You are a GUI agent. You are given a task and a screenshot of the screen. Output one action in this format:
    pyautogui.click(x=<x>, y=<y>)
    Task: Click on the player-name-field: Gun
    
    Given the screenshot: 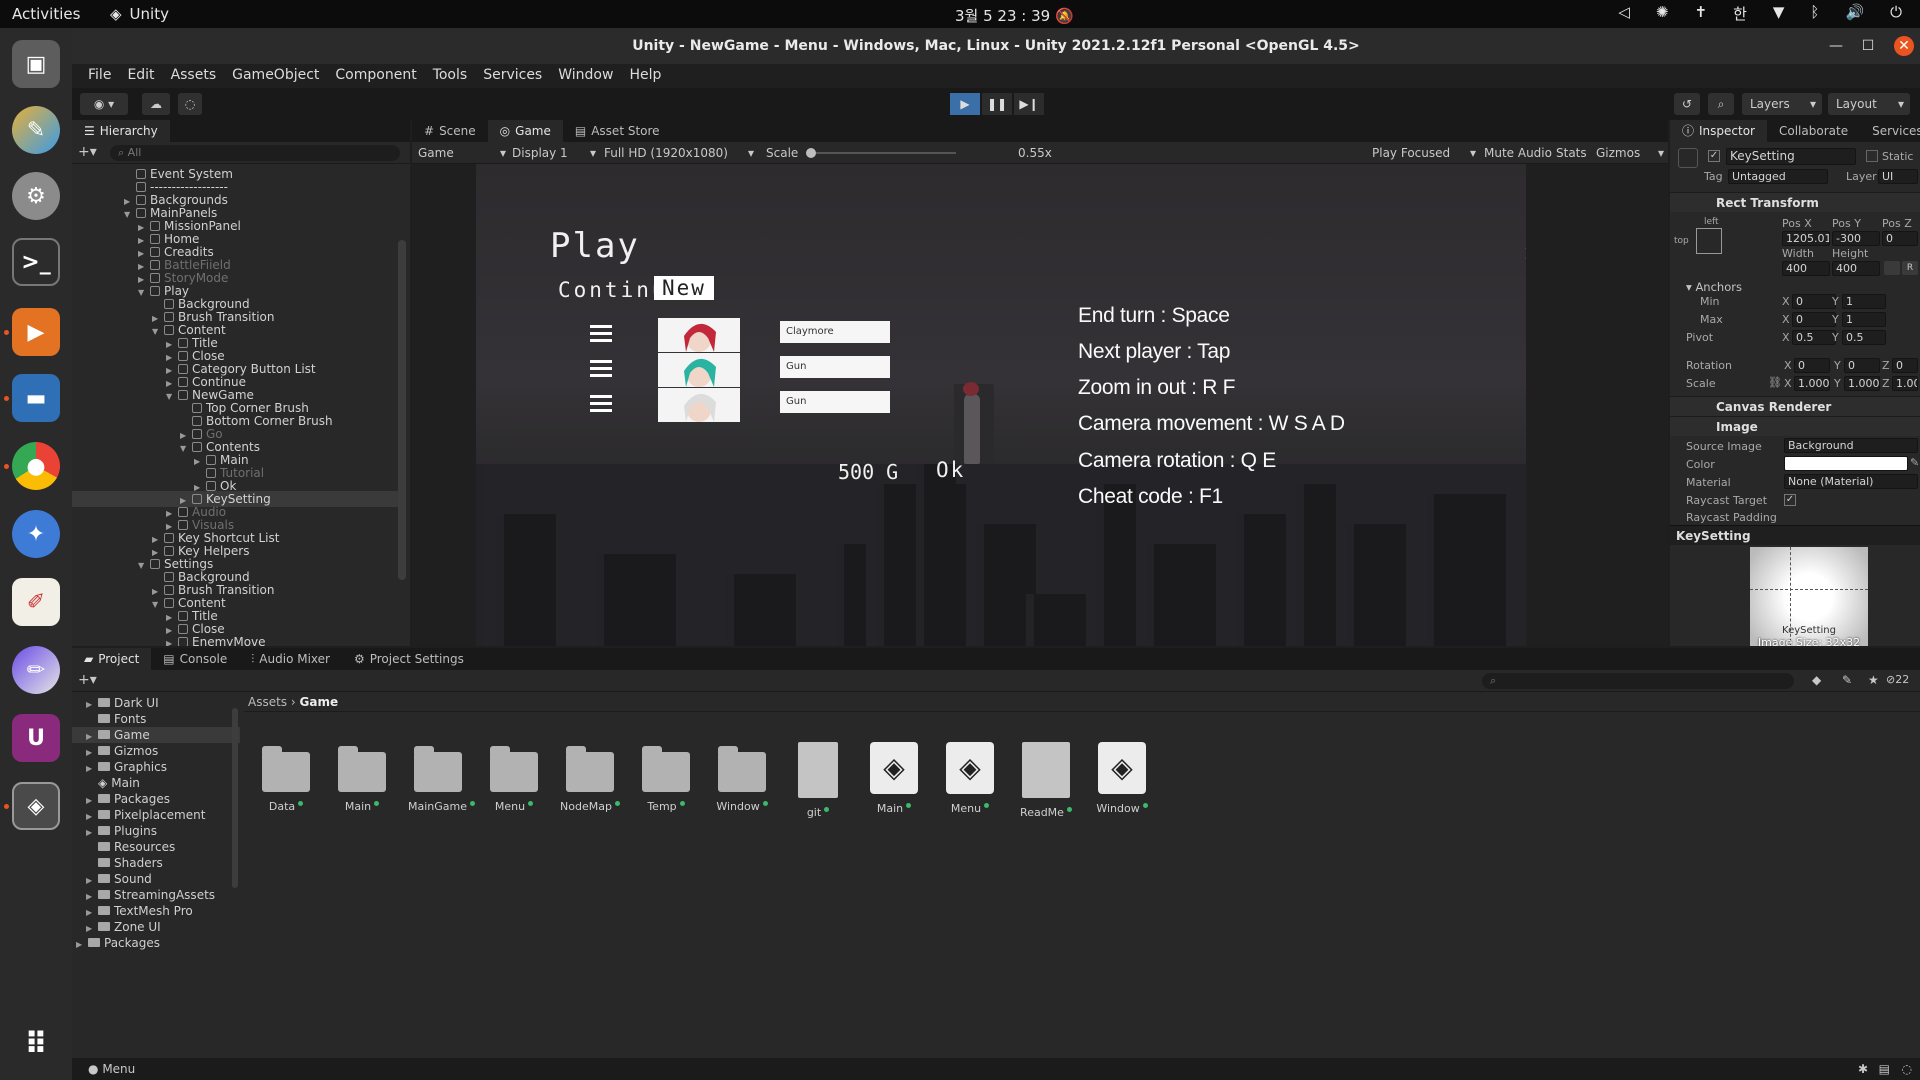 What is the action you would take?
    pyautogui.click(x=835, y=402)
    